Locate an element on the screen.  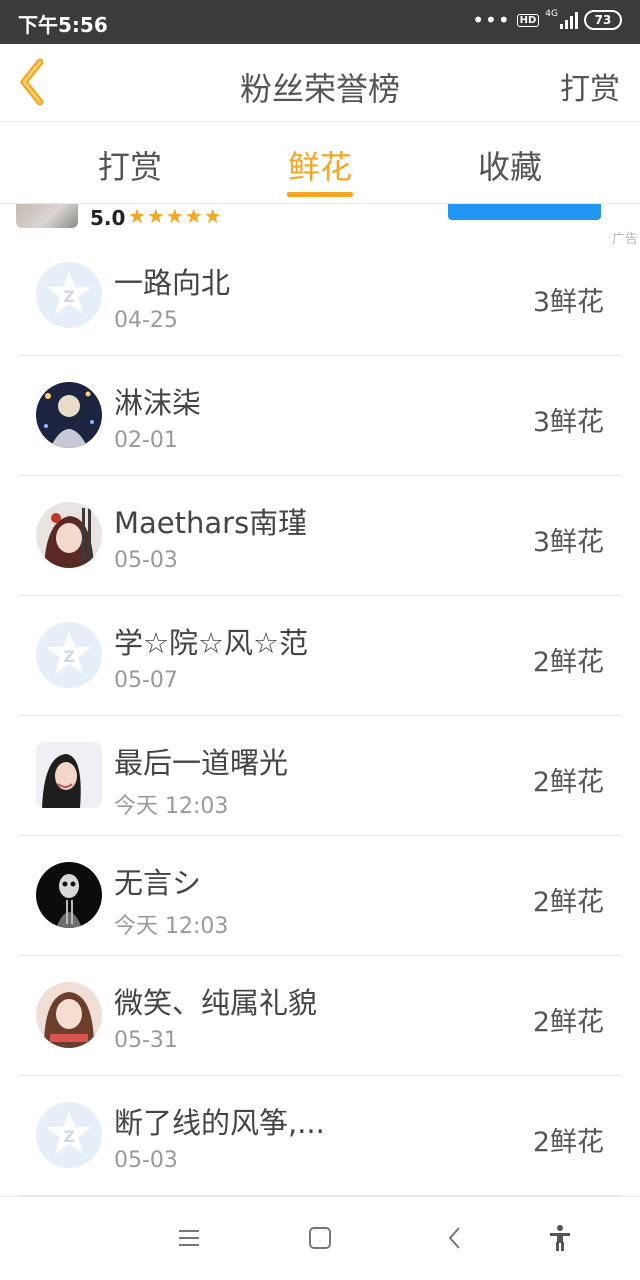
list-item: 最后一道曙光 今天 12:03 2鲜花 is located at coordinates (320, 776).